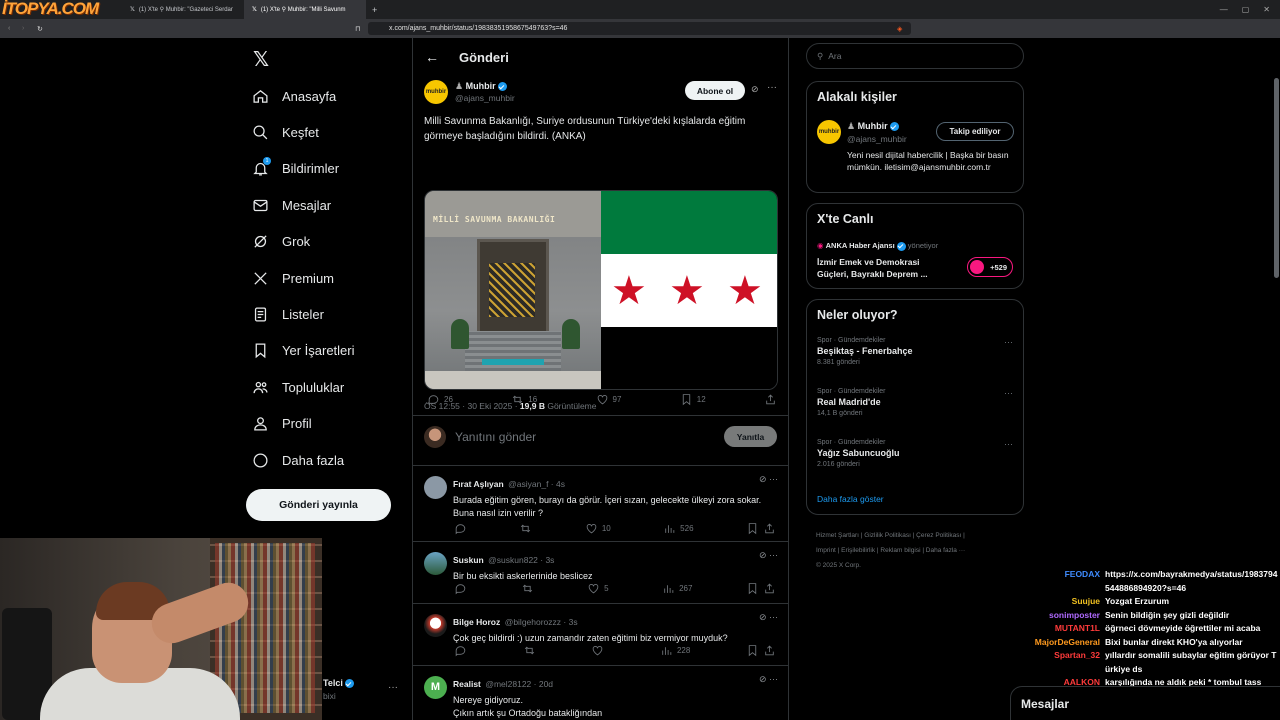 The image size is (1280, 720). Describe the element at coordinates (338, 683) in the screenshot. I see `account-switcher: Telci` at that location.